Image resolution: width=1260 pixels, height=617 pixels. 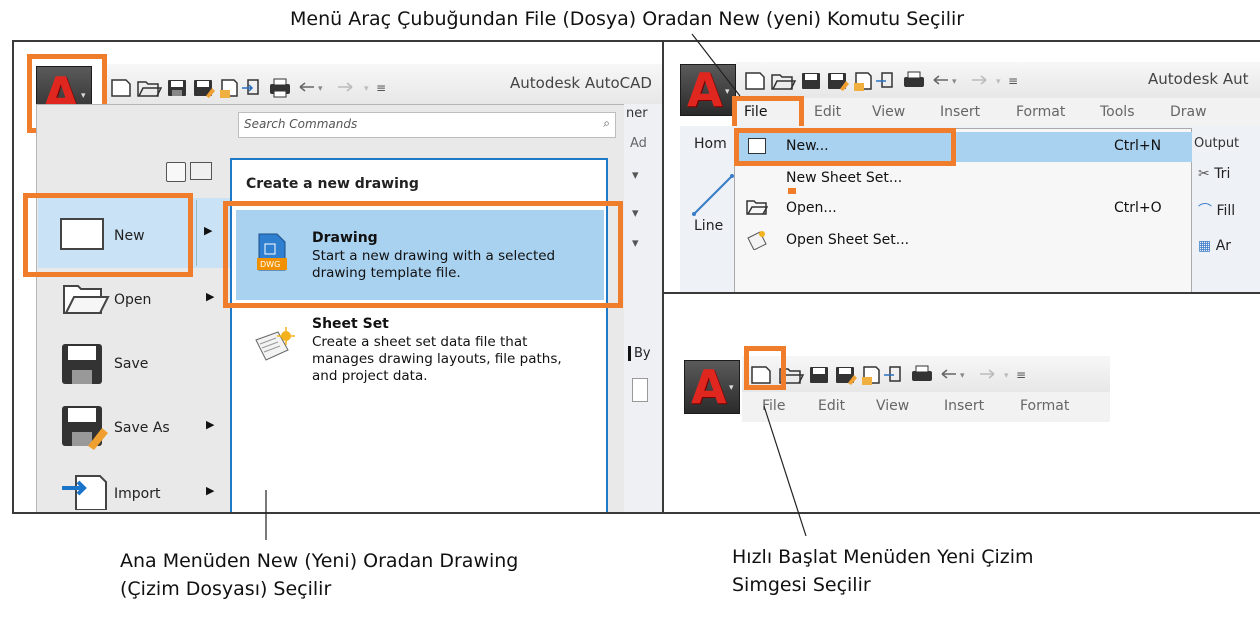 I want to click on line-tool-icon, so click(x=713, y=192).